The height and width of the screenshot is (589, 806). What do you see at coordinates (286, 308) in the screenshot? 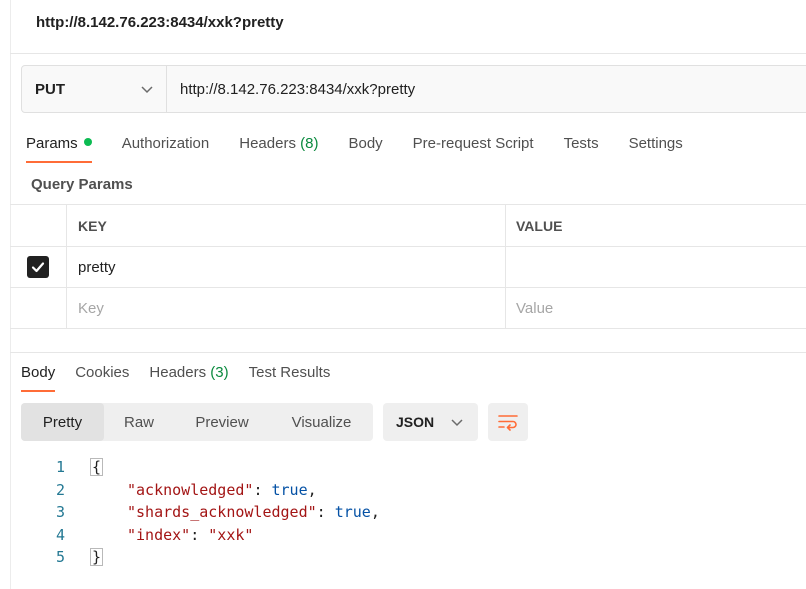
I see `new-key-input: Key` at bounding box center [286, 308].